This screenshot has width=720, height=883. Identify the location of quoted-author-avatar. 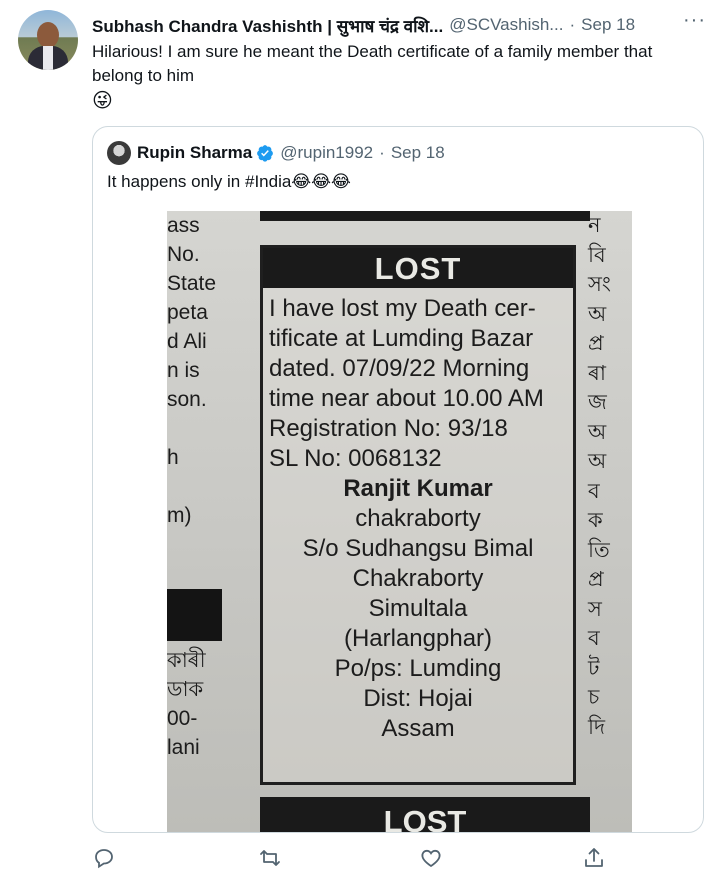
(119, 153).